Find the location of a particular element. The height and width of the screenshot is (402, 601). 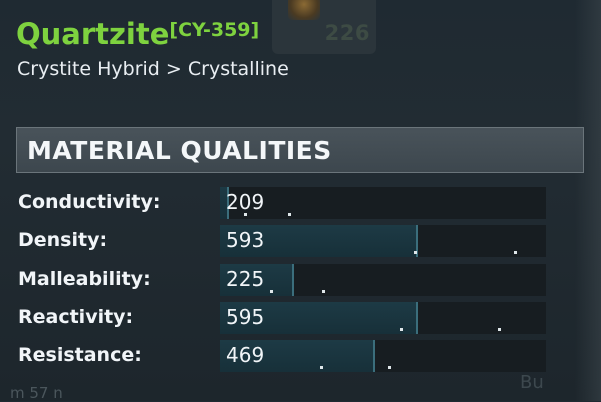

section-title: MATERIAL QUALITIES is located at coordinates (179, 150).